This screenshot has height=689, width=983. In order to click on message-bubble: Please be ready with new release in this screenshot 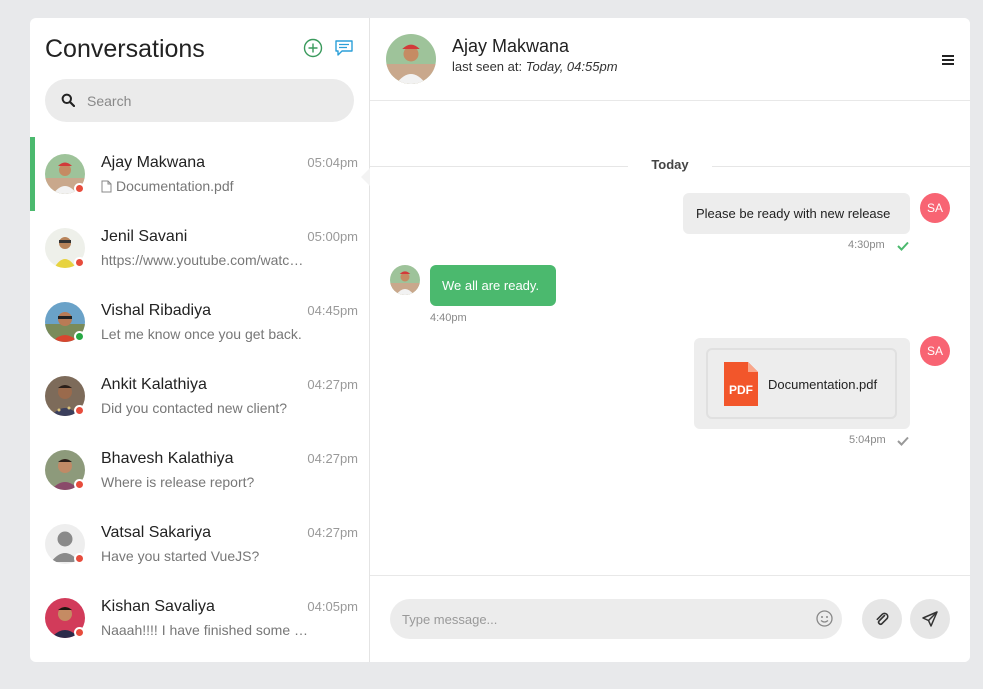, I will do `click(796, 213)`.